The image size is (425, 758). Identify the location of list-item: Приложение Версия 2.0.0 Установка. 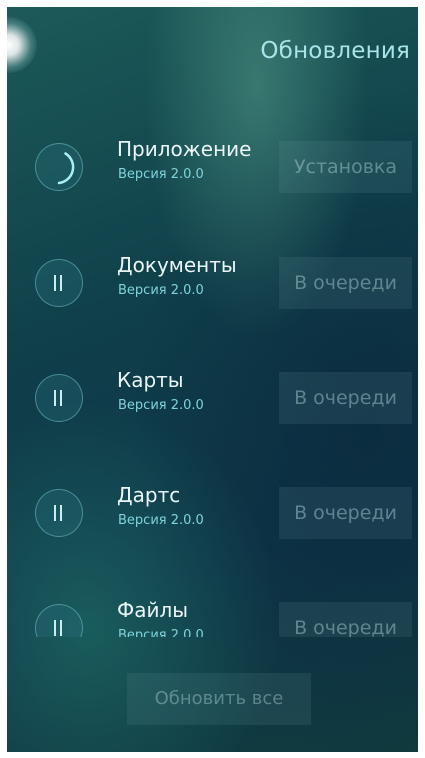
(212, 167).